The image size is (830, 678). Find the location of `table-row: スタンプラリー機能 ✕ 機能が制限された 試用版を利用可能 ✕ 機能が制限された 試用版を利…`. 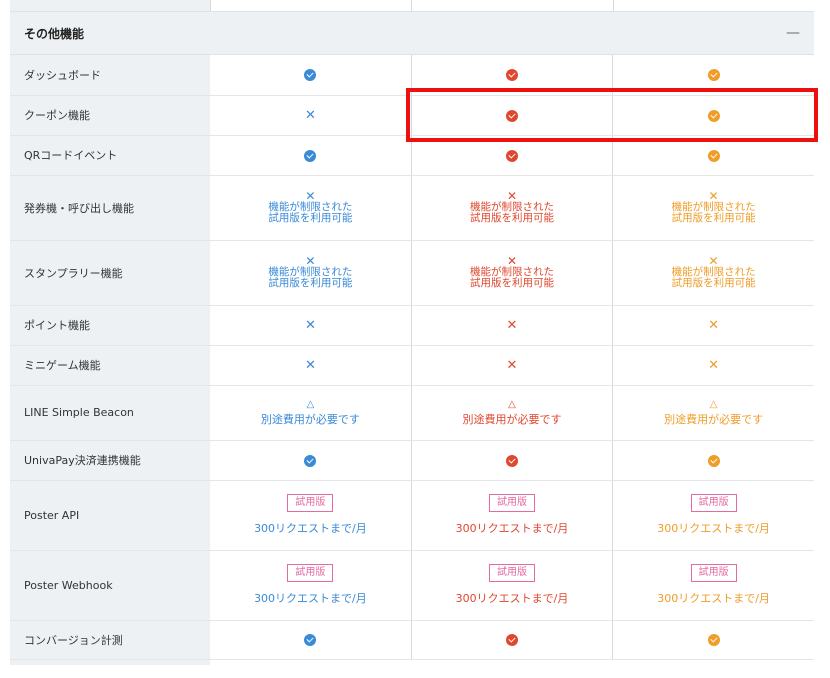

table-row: スタンプラリー機能 ✕ 機能が制限された 試用版を利用可能 ✕ 機能が制限された 試用版を利… is located at coordinates (412, 273).